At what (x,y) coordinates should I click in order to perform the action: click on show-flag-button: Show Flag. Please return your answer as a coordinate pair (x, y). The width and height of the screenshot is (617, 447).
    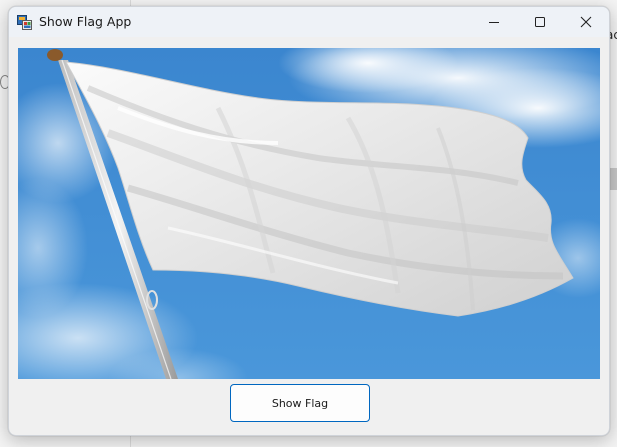
    Looking at the image, I should click on (300, 403).